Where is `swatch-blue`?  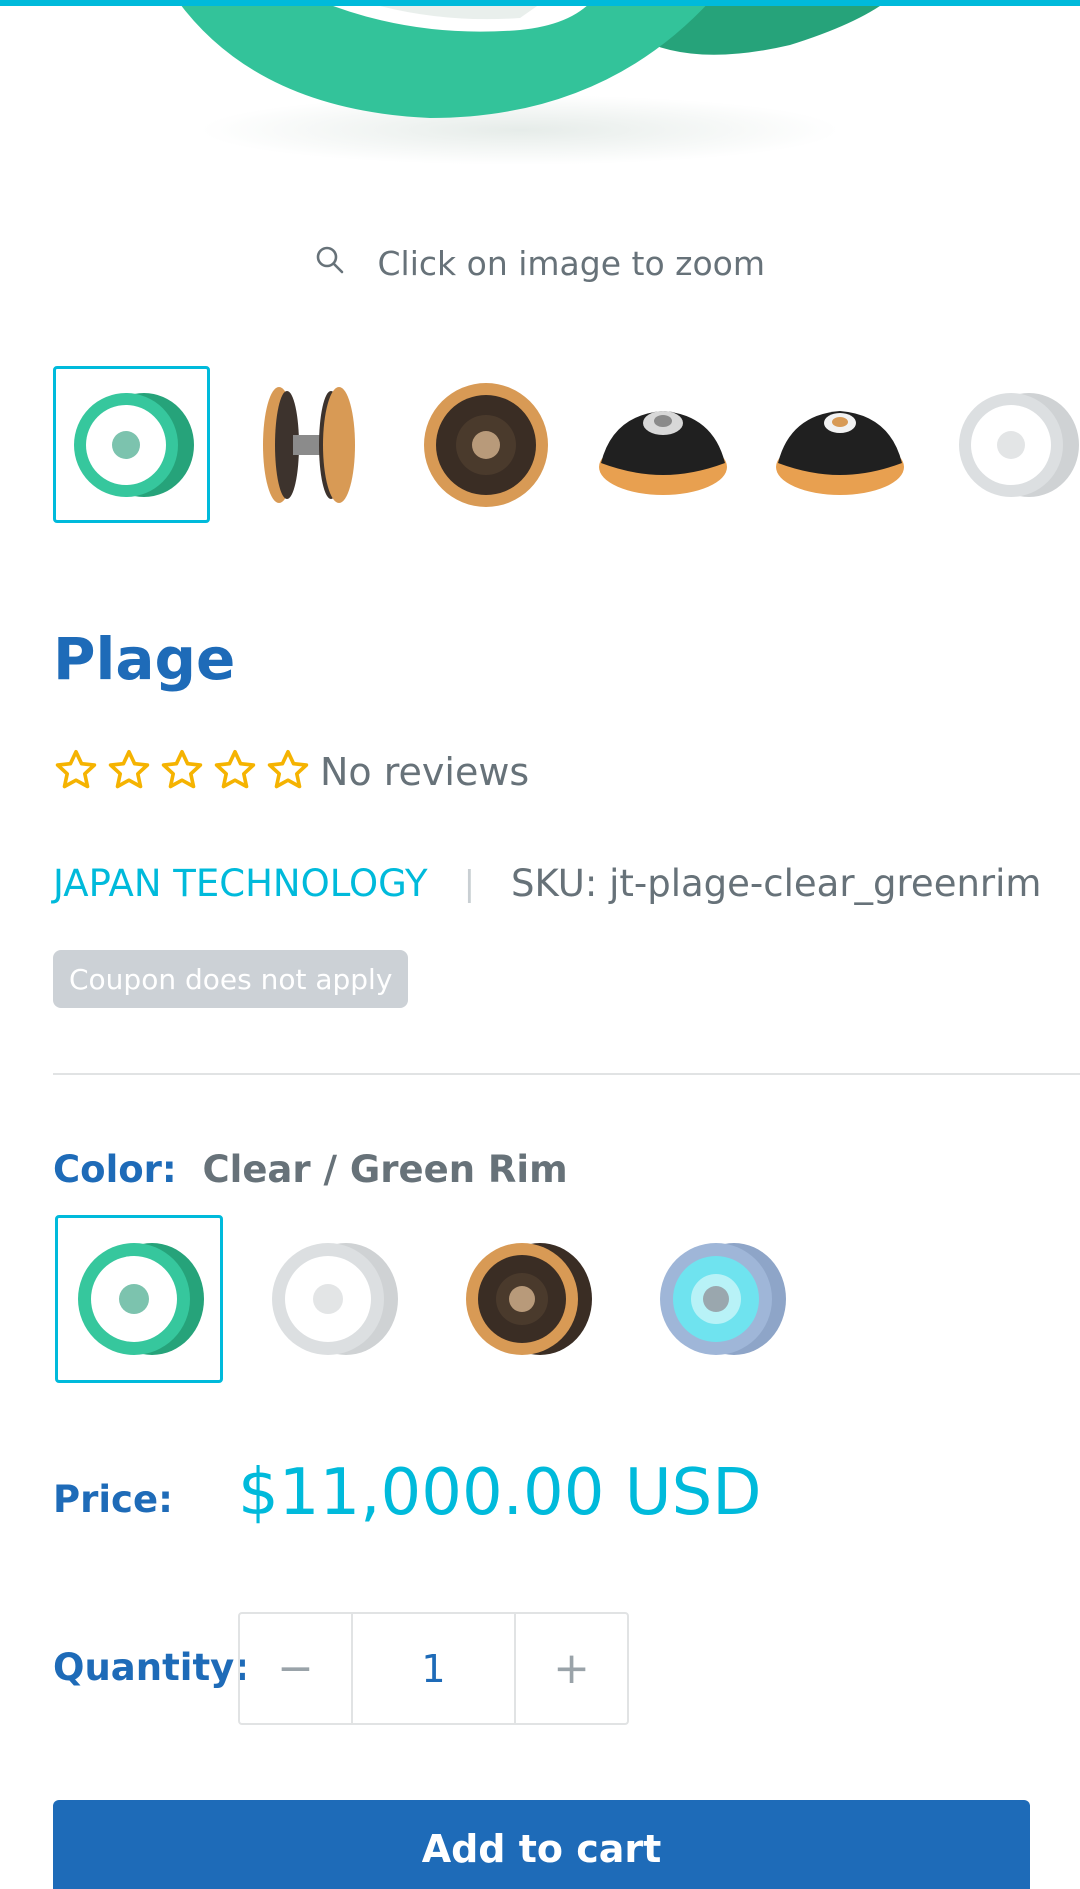
swatch-blue is located at coordinates (721, 1299).